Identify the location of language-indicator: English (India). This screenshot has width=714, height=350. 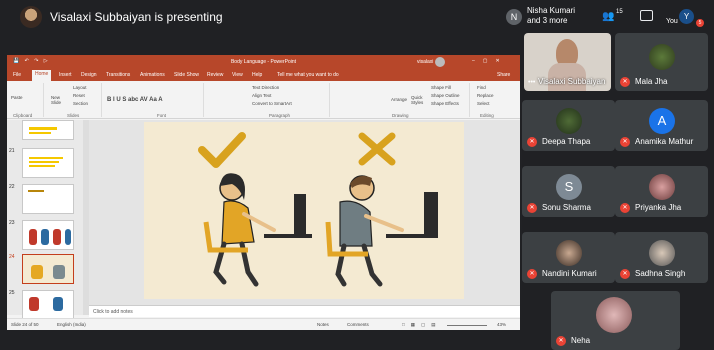
(71, 324).